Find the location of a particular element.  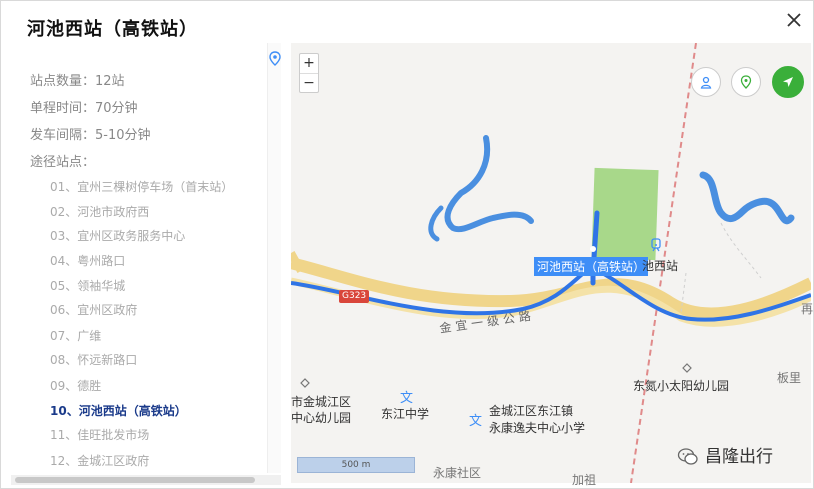

scrollbar-thumb is located at coordinates (135, 480).